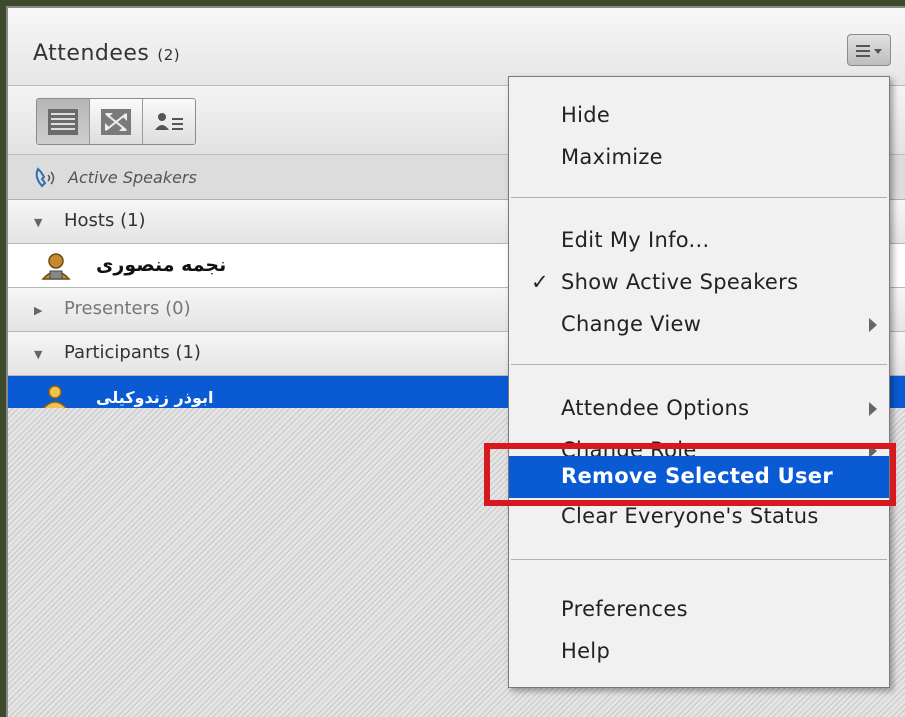  Describe the element at coordinates (38, 310) in the screenshot. I see `collapsed-triangle-icon: ▶` at that location.